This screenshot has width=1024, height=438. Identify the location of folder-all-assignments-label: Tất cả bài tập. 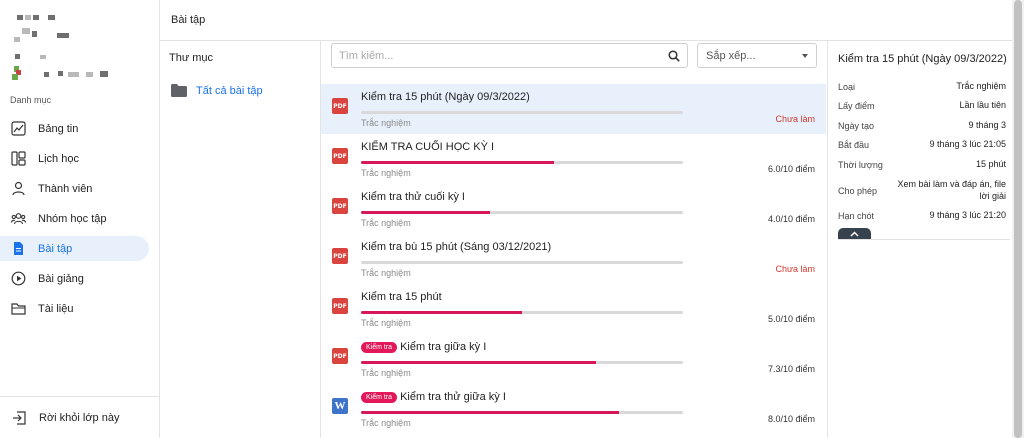
(229, 90).